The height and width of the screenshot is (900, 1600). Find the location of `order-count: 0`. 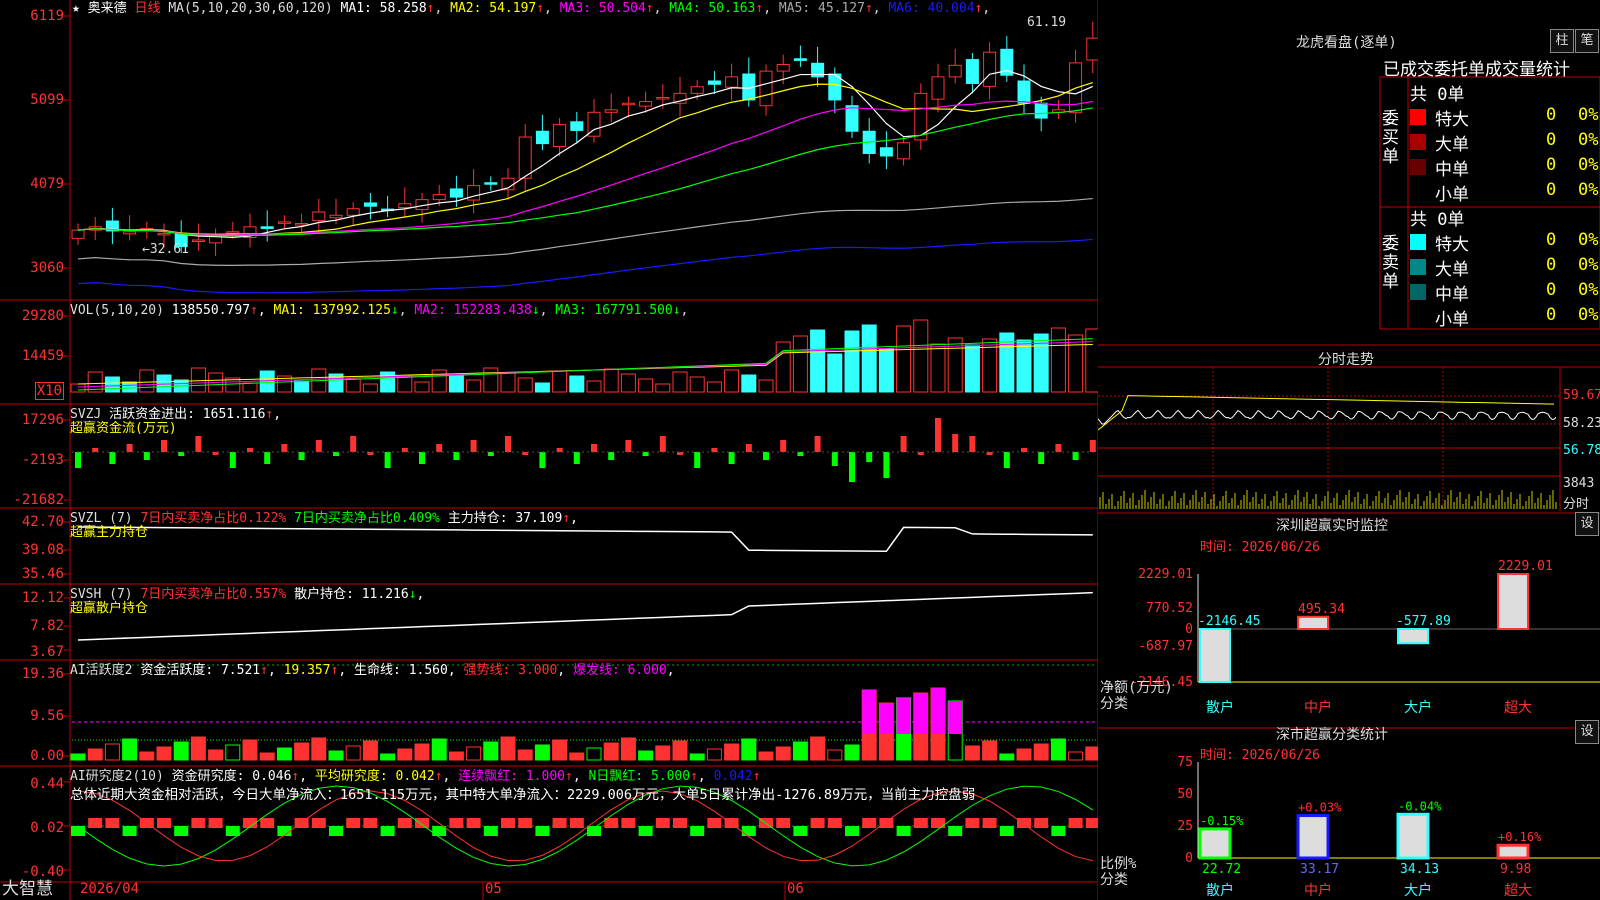

order-count: 0 is located at coordinates (1551, 165).